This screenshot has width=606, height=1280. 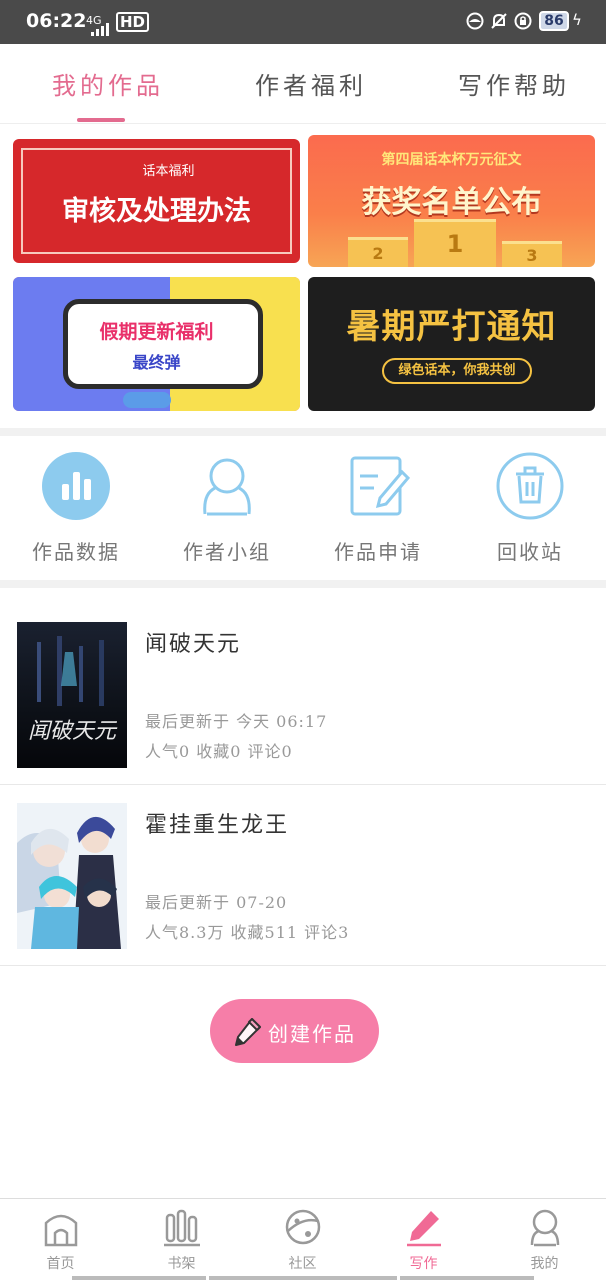 I want to click on home-icon, so click(x=61, y=1230).